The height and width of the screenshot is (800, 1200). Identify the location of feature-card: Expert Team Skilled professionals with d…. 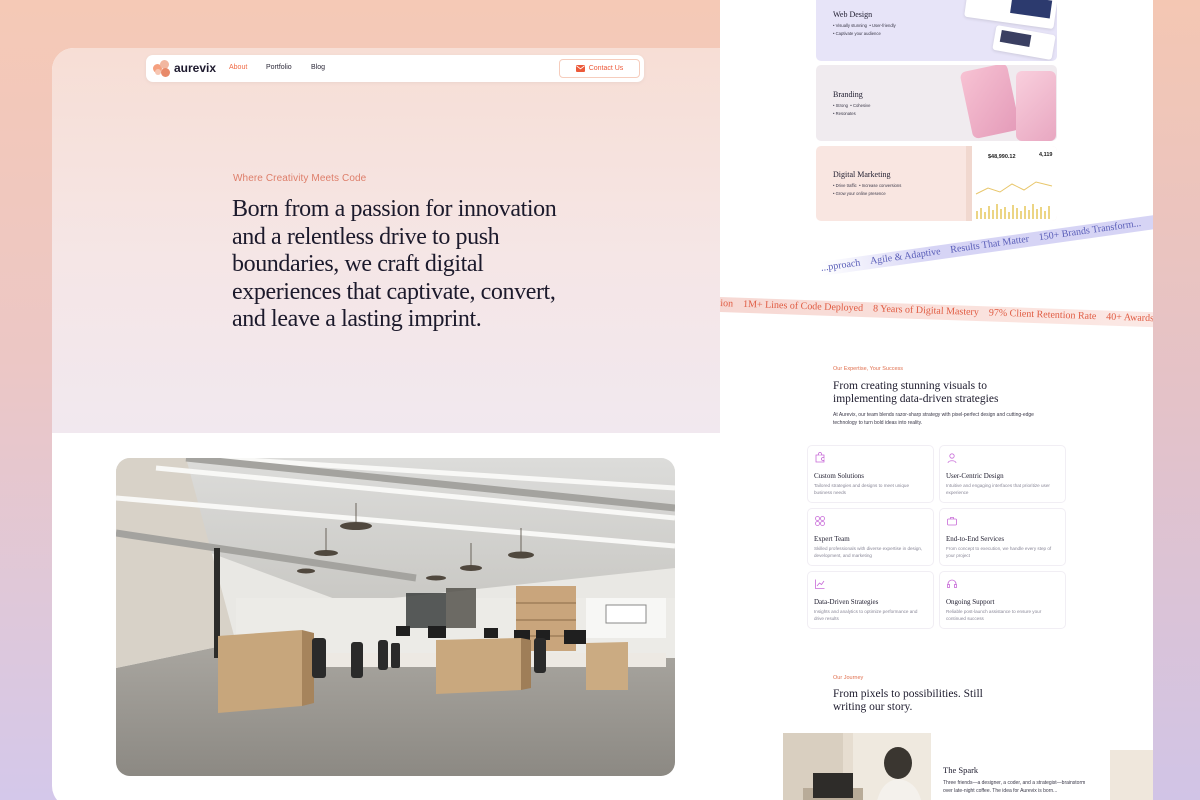
(870, 537).